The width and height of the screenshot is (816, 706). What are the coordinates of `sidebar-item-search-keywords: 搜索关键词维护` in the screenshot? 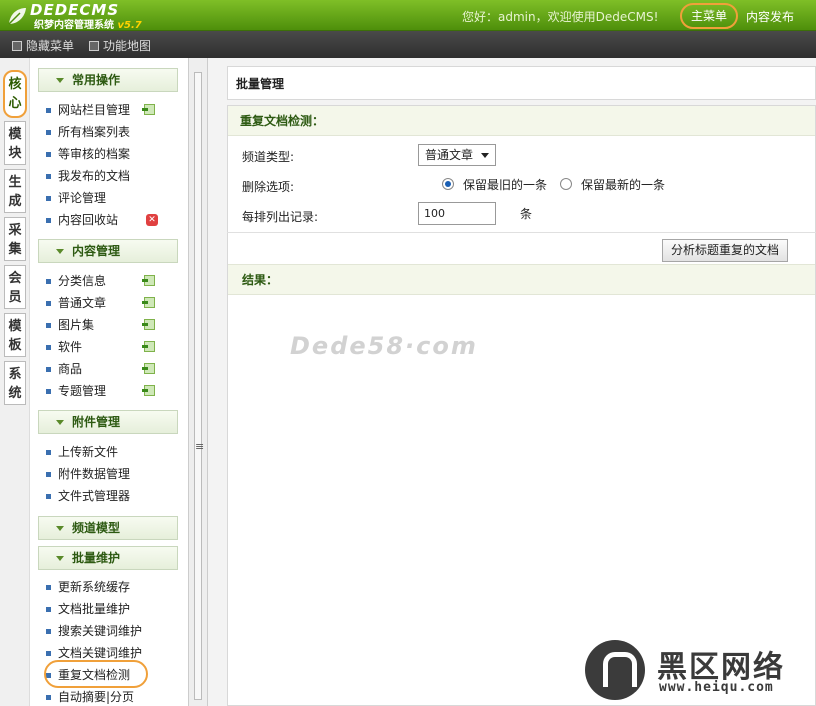 It's located at (94, 631).